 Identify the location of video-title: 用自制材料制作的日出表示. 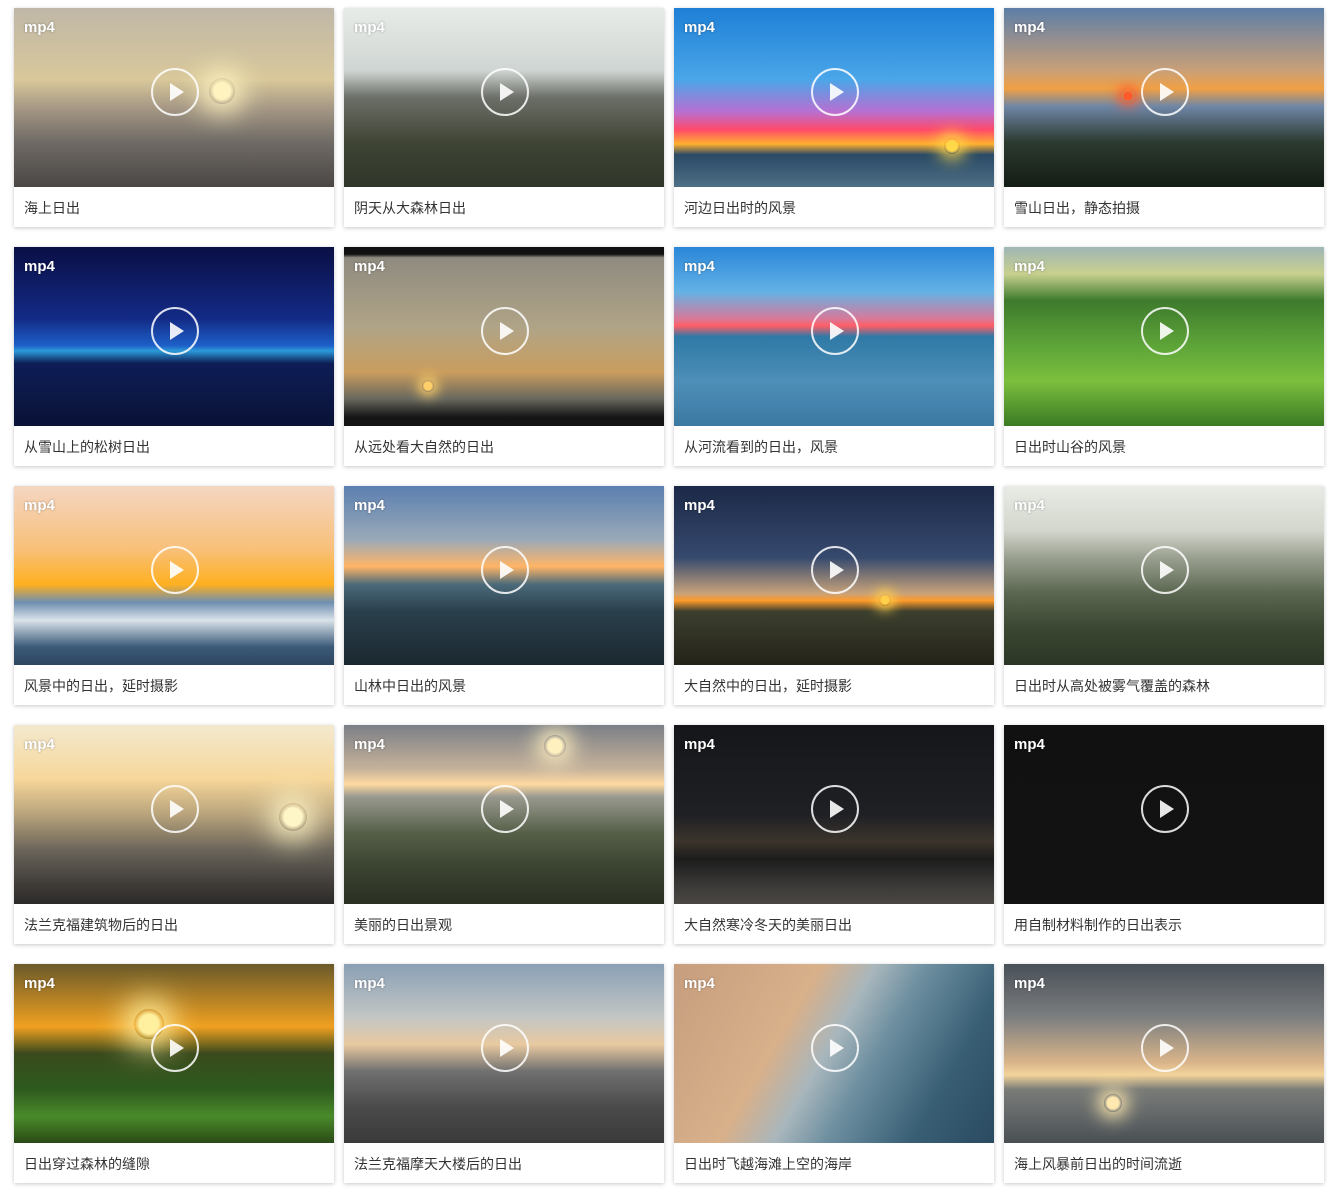
(1098, 925).